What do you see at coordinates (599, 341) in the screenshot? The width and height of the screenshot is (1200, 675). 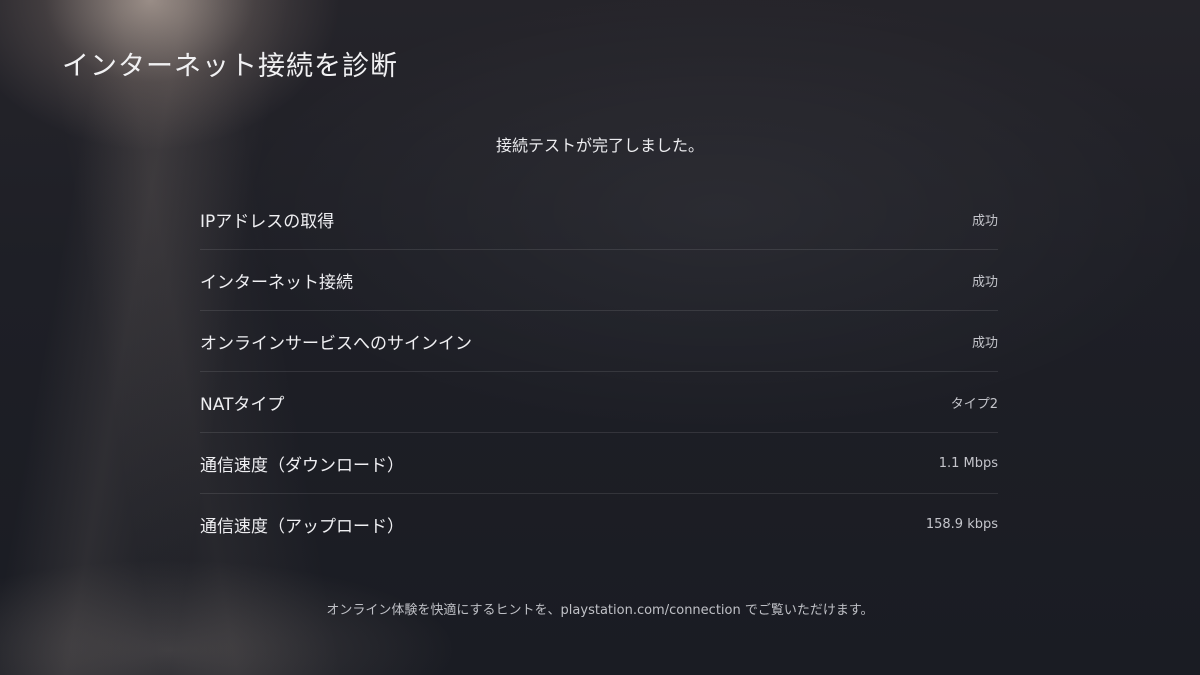 I see `result-row-online-sign-in: オンラインサービスへのサインイン 成功` at bounding box center [599, 341].